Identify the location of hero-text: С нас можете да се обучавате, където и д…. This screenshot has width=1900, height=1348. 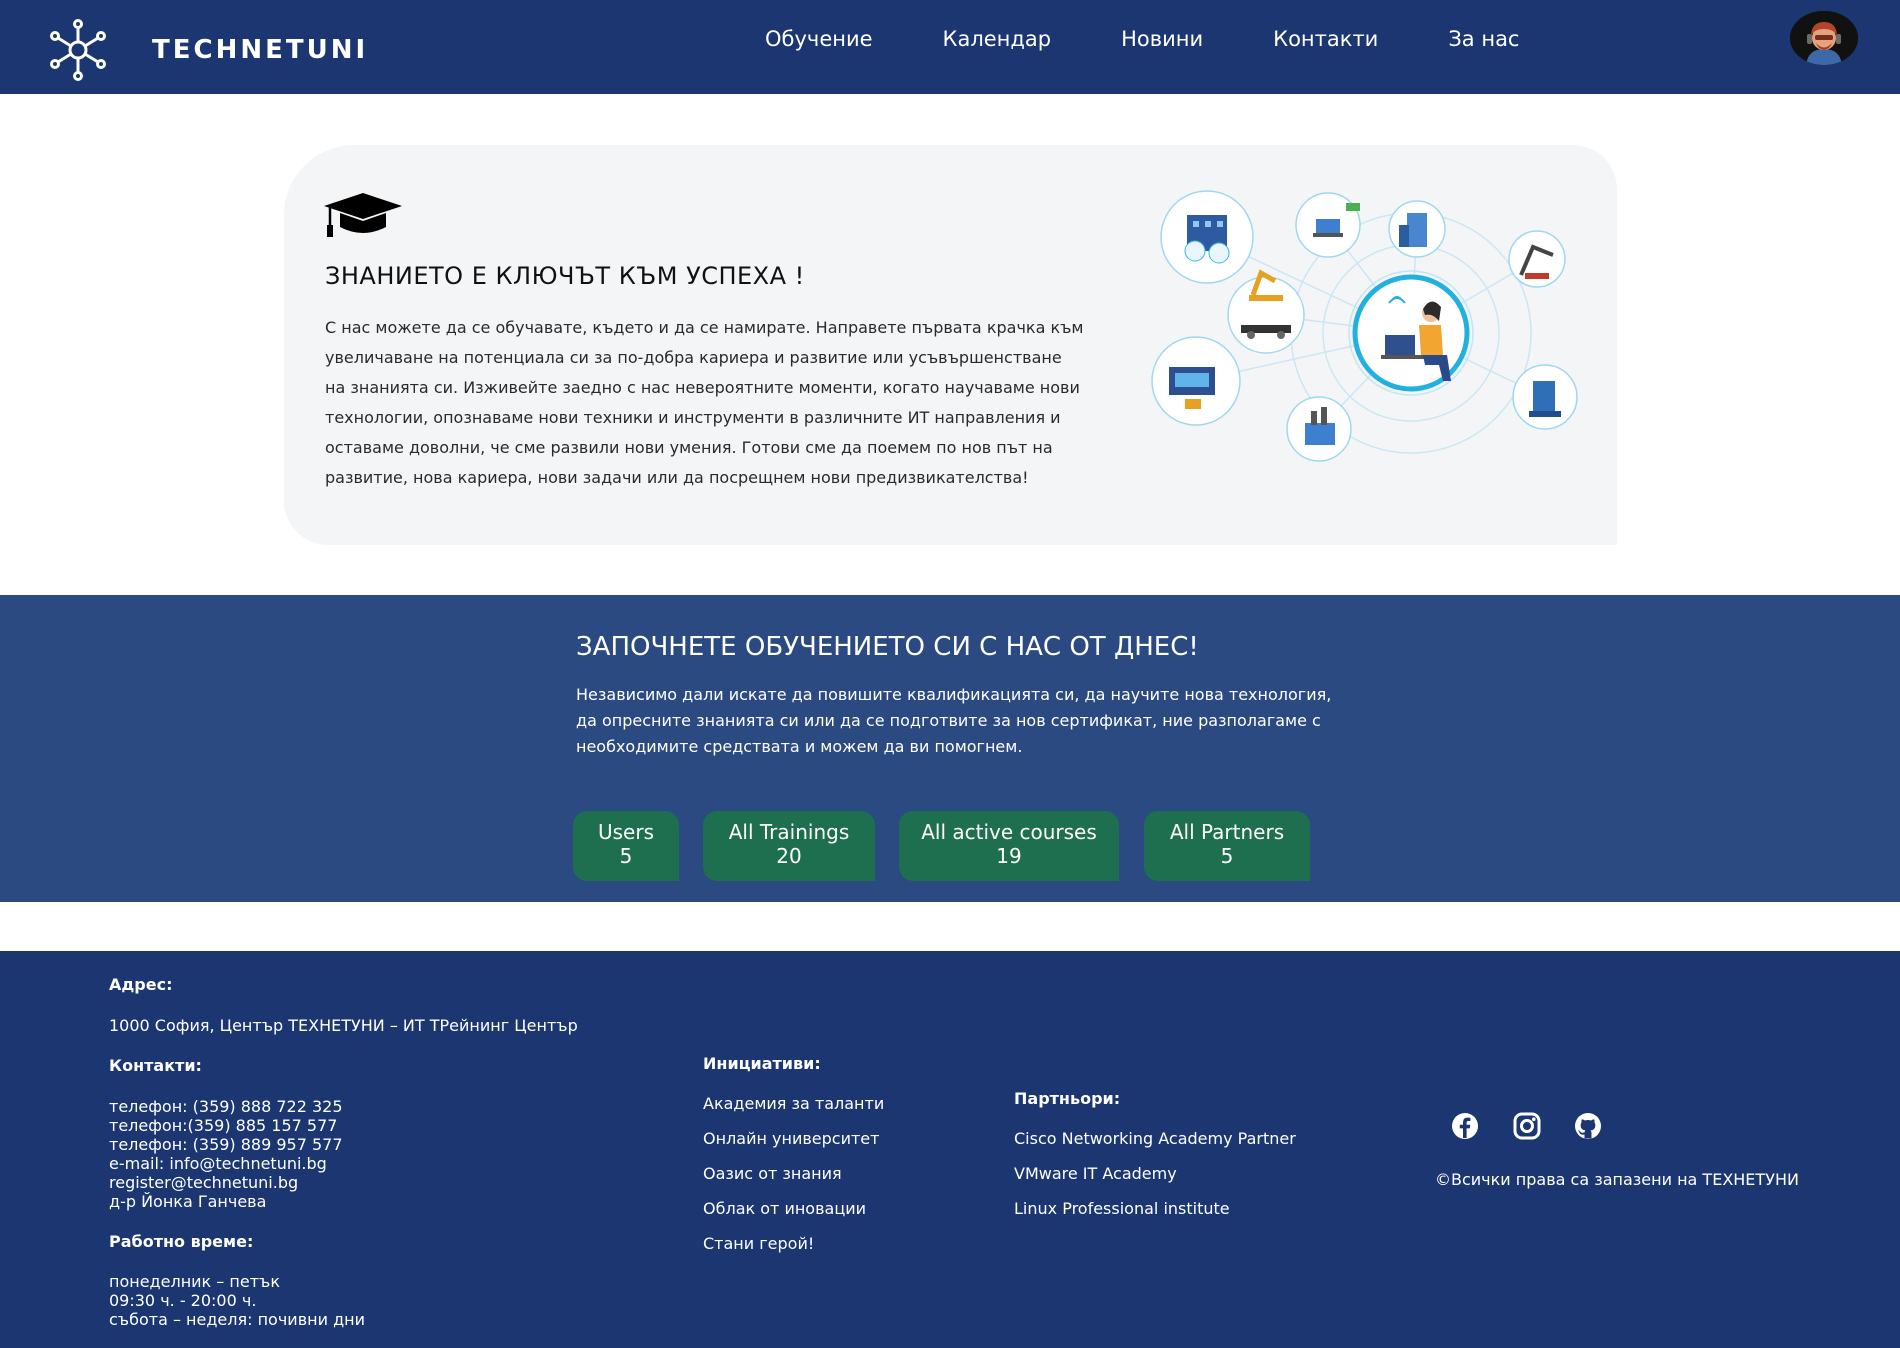
(704, 402).